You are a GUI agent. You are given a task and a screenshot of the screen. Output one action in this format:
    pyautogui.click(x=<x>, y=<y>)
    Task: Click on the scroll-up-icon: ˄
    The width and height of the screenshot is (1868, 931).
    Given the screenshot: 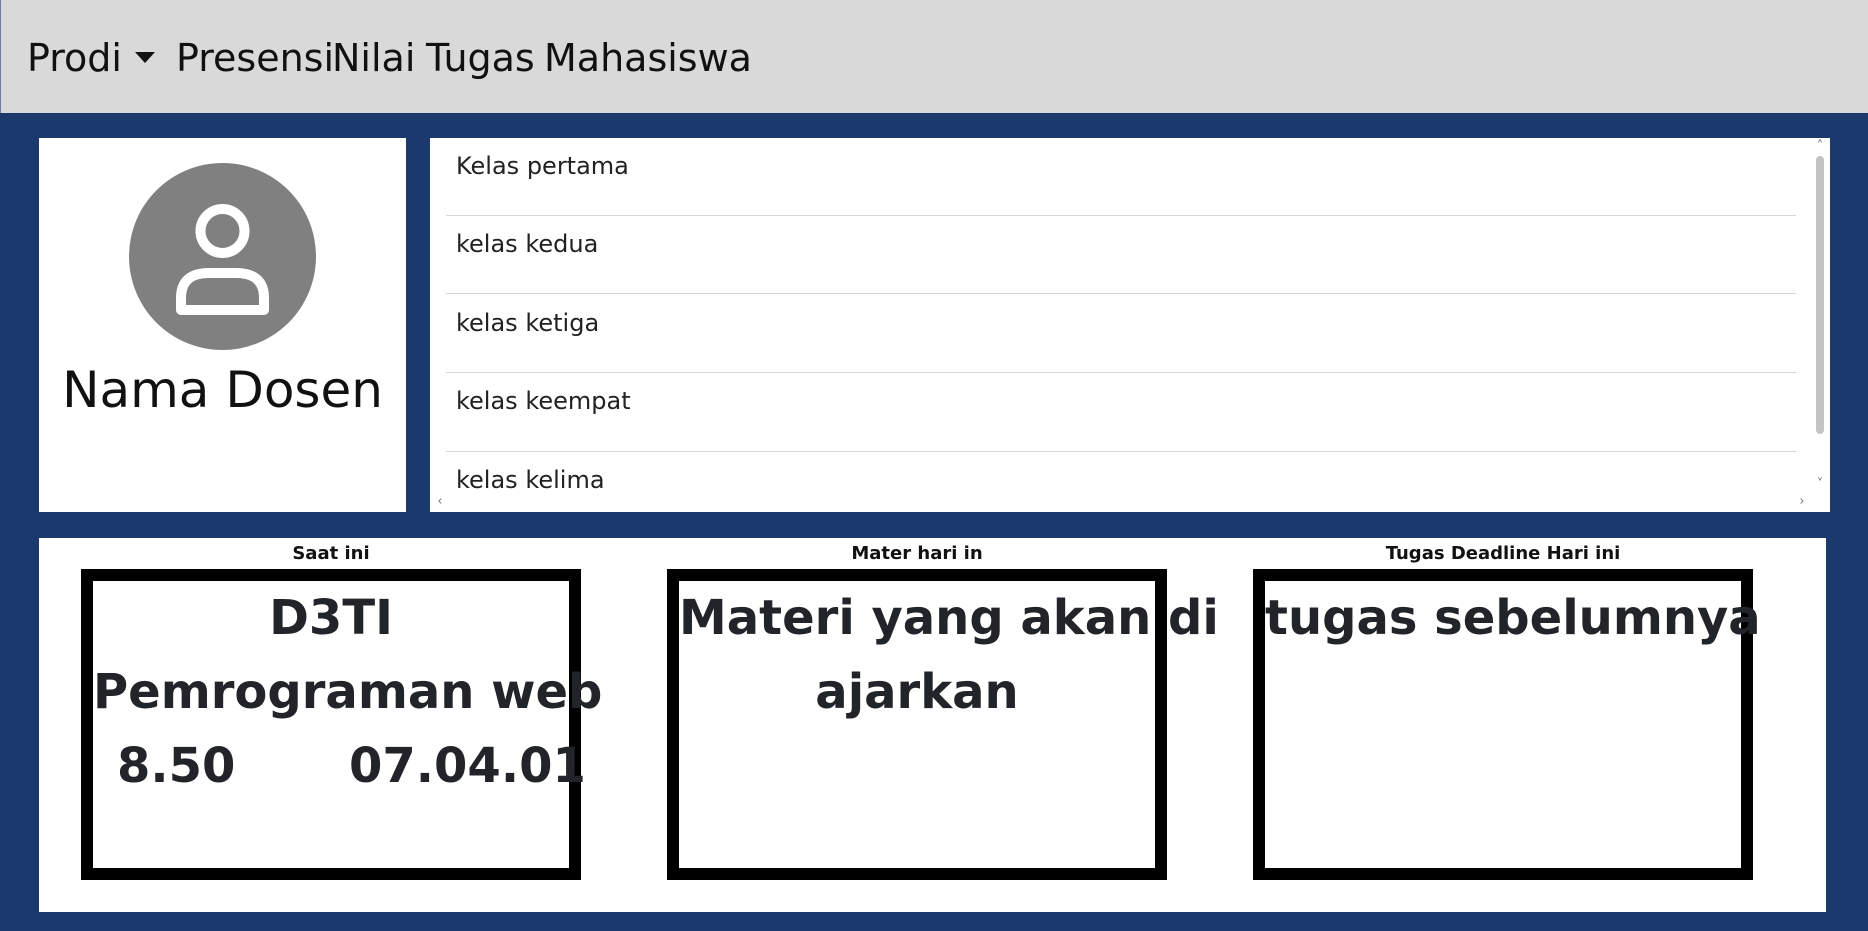 What is the action you would take?
    pyautogui.click(x=1820, y=147)
    